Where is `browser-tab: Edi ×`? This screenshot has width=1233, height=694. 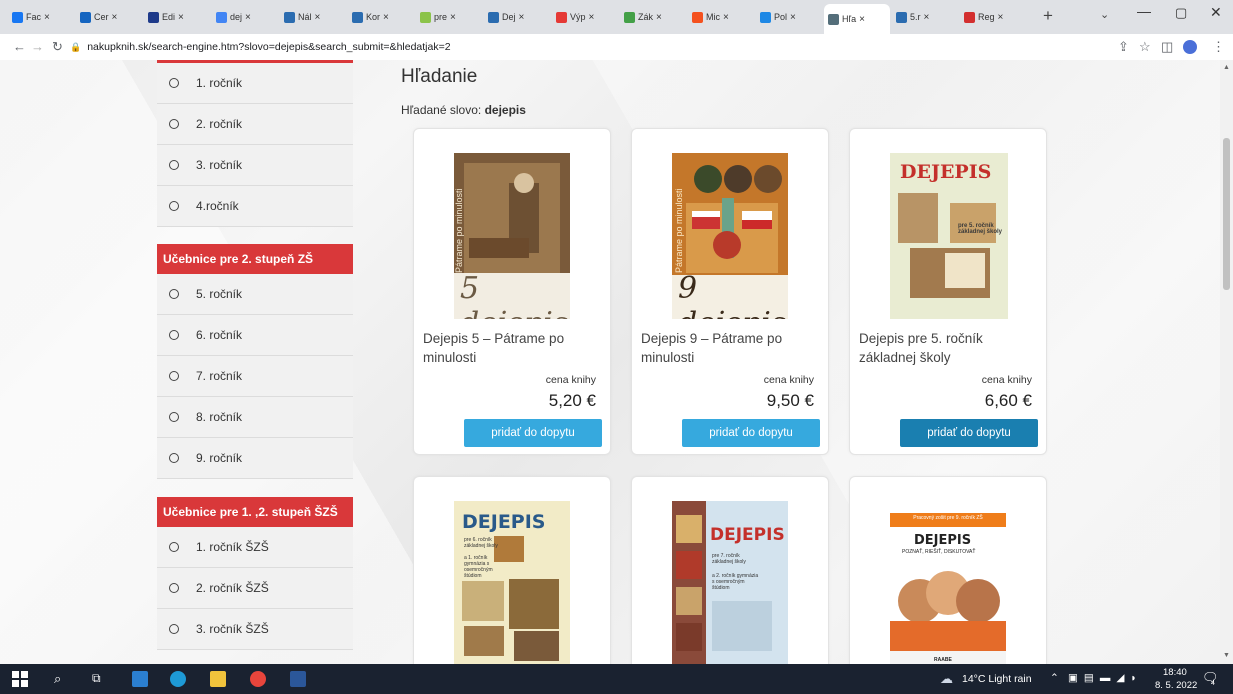 browser-tab: Edi × is located at coordinates (177, 17).